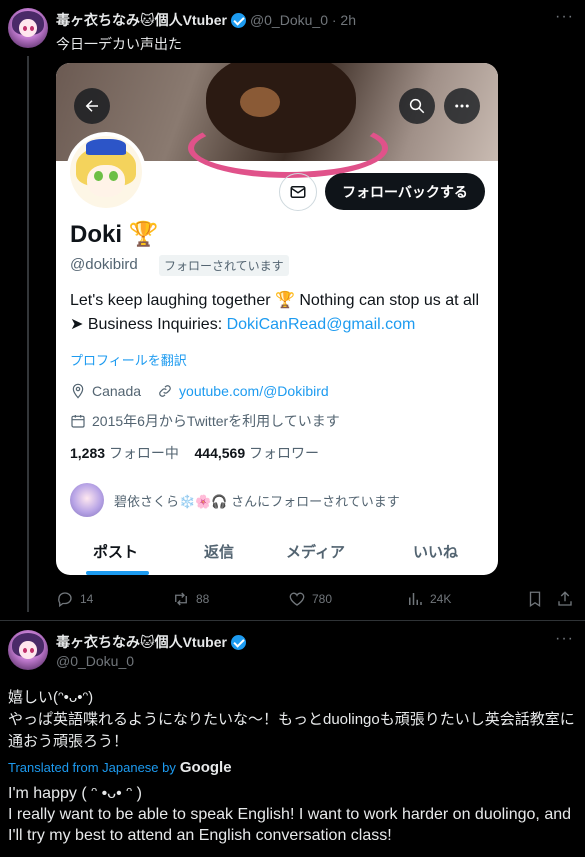 This screenshot has width=585, height=857. I want to click on retweet-count: 88, so click(203, 599).